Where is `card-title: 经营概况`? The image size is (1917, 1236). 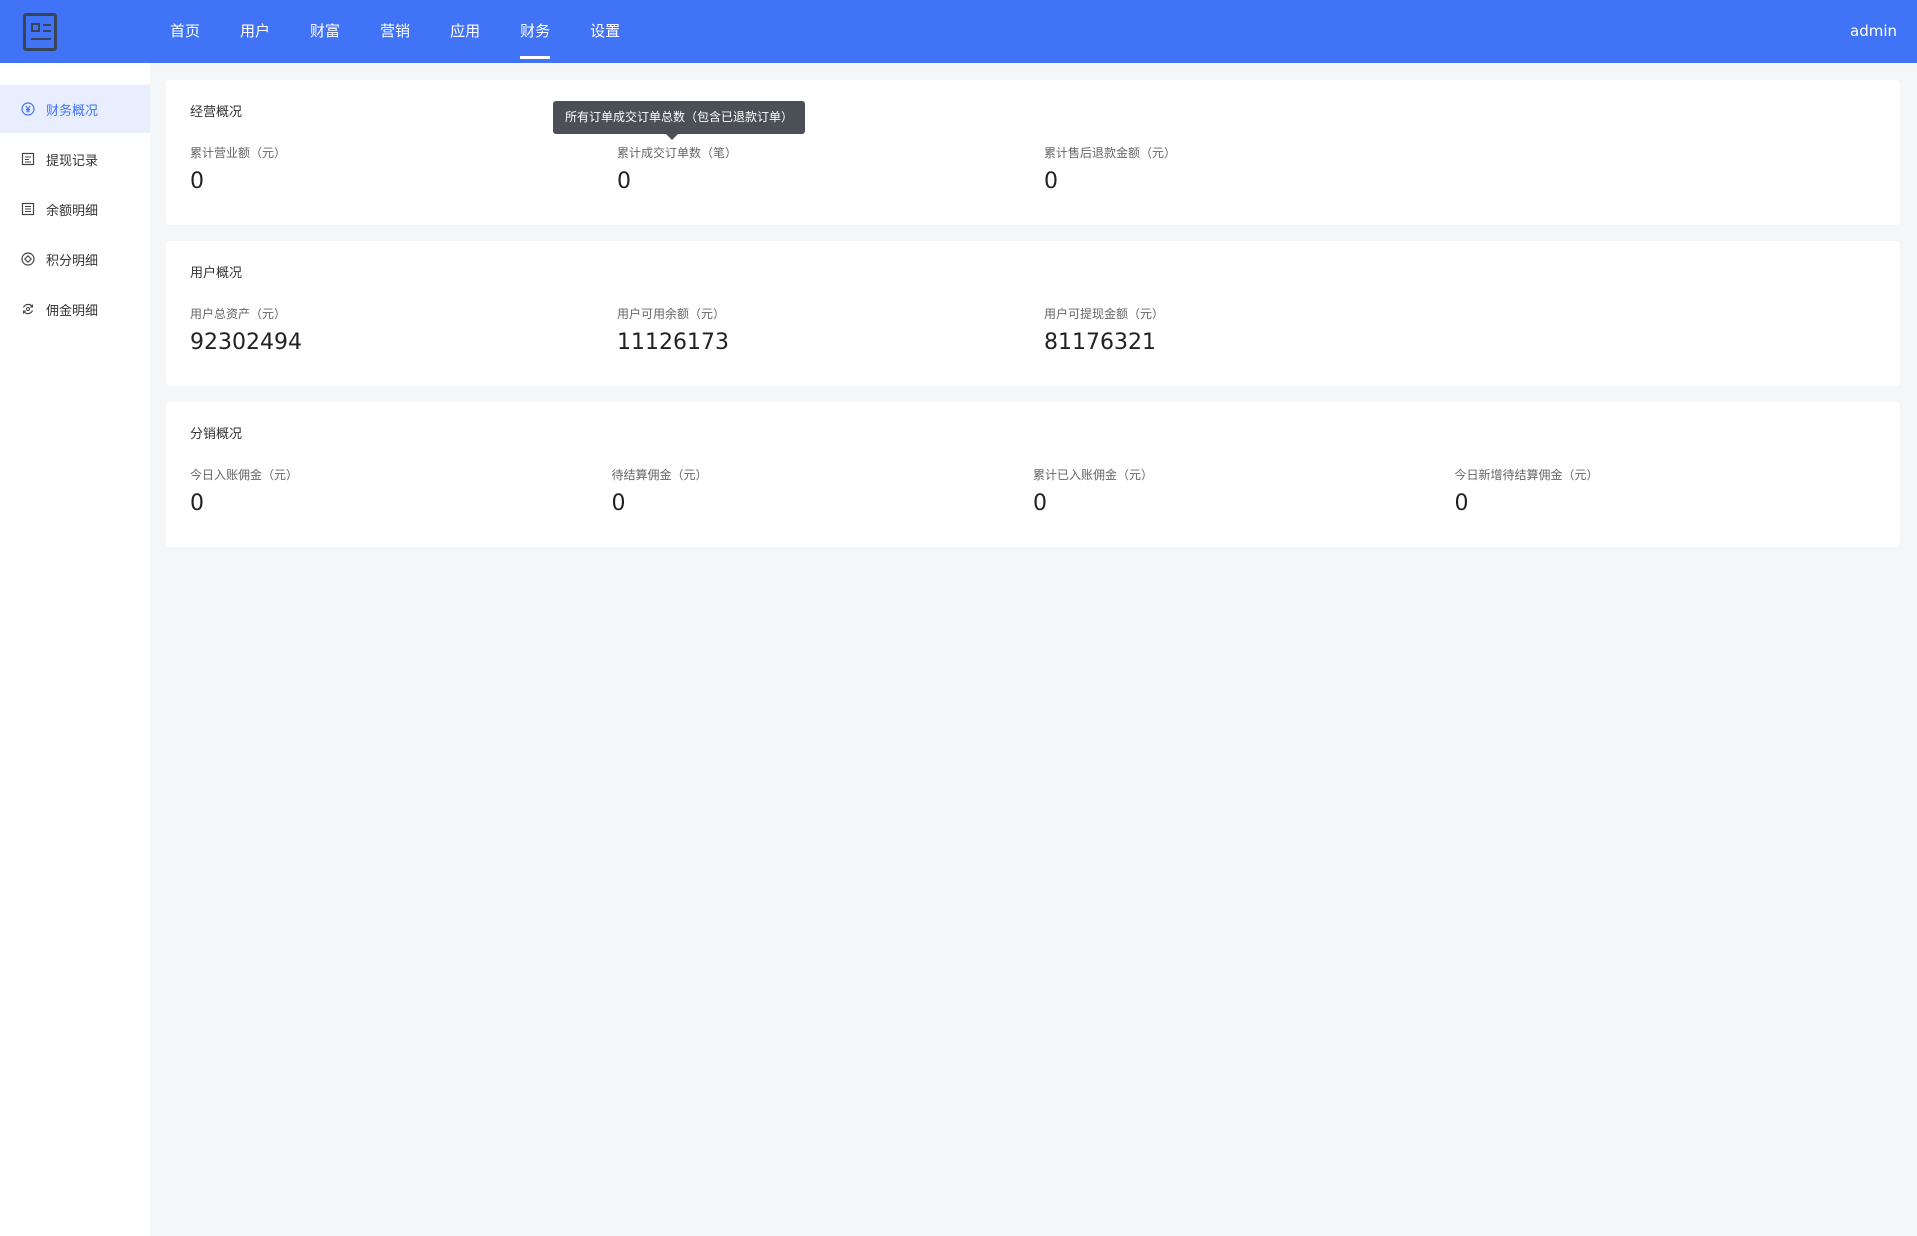 card-title: 经营概况 is located at coordinates (216, 112).